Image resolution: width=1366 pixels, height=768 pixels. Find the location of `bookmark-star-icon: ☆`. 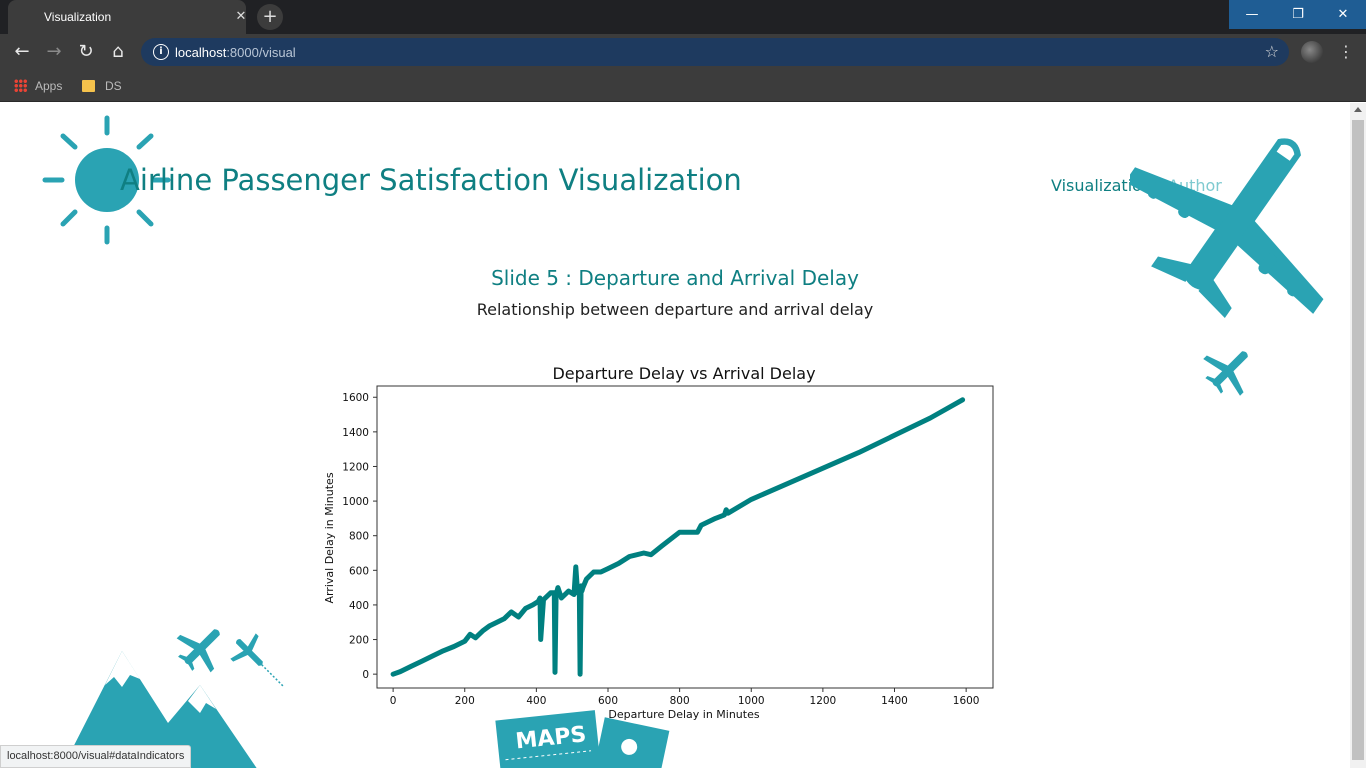

bookmark-star-icon: ☆ is located at coordinates (1272, 51).